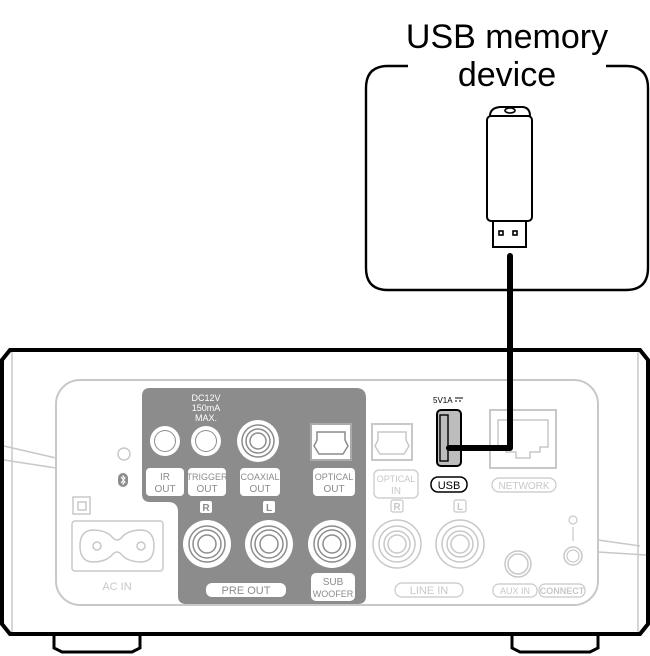 The image size is (650, 656). Describe the element at coordinates (332, 544) in the screenshot. I see `subwoofer-jack` at that location.